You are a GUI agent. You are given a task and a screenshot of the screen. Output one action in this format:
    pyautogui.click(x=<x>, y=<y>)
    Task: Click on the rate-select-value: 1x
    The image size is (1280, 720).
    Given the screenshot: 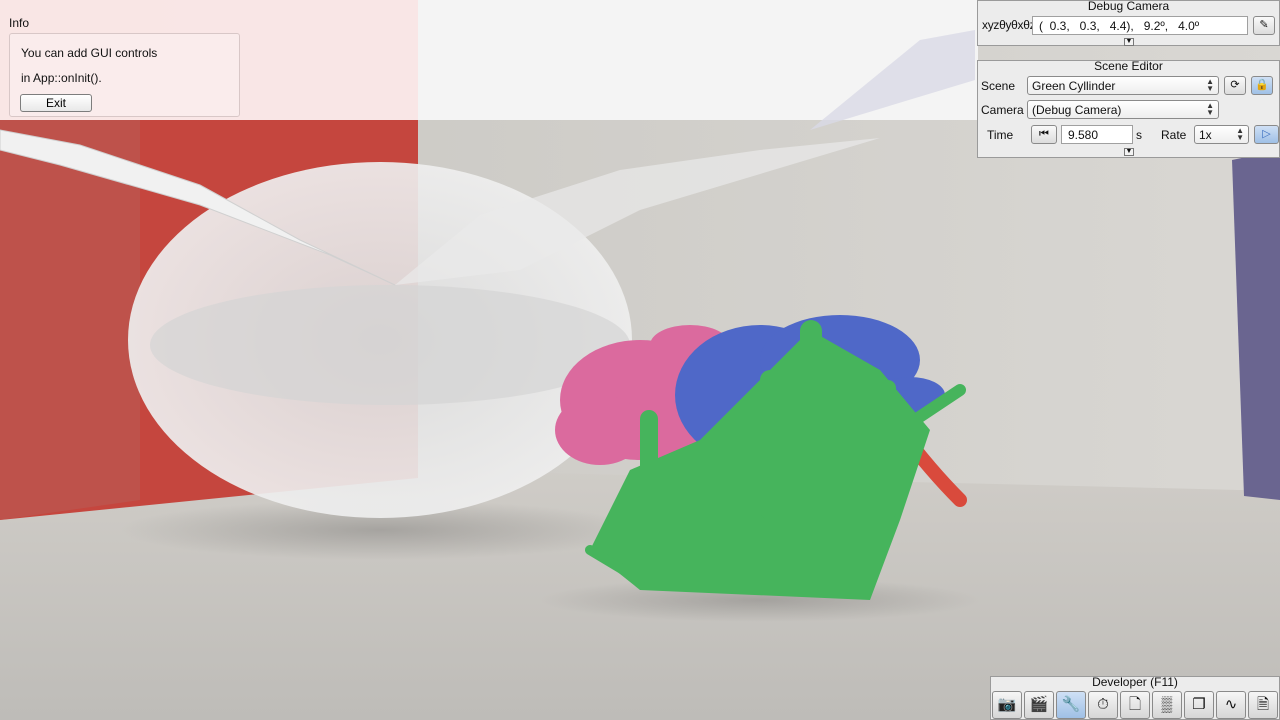 What is the action you would take?
    pyautogui.click(x=1205, y=135)
    